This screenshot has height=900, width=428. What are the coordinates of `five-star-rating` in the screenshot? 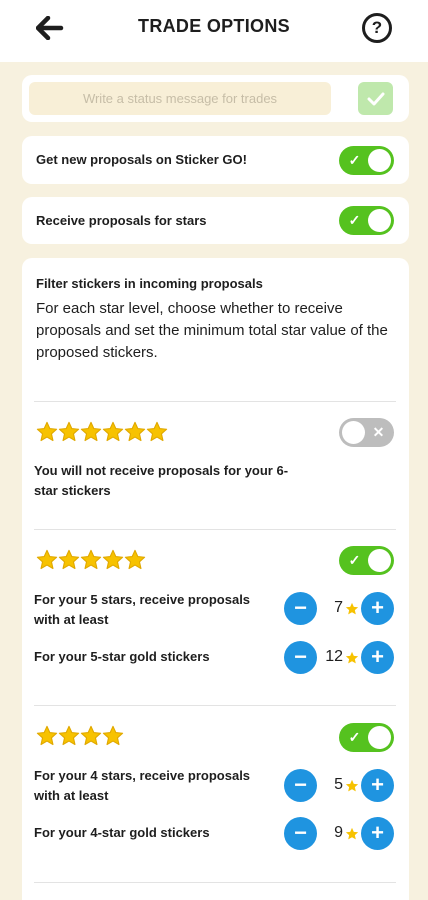 It's located at (91, 560).